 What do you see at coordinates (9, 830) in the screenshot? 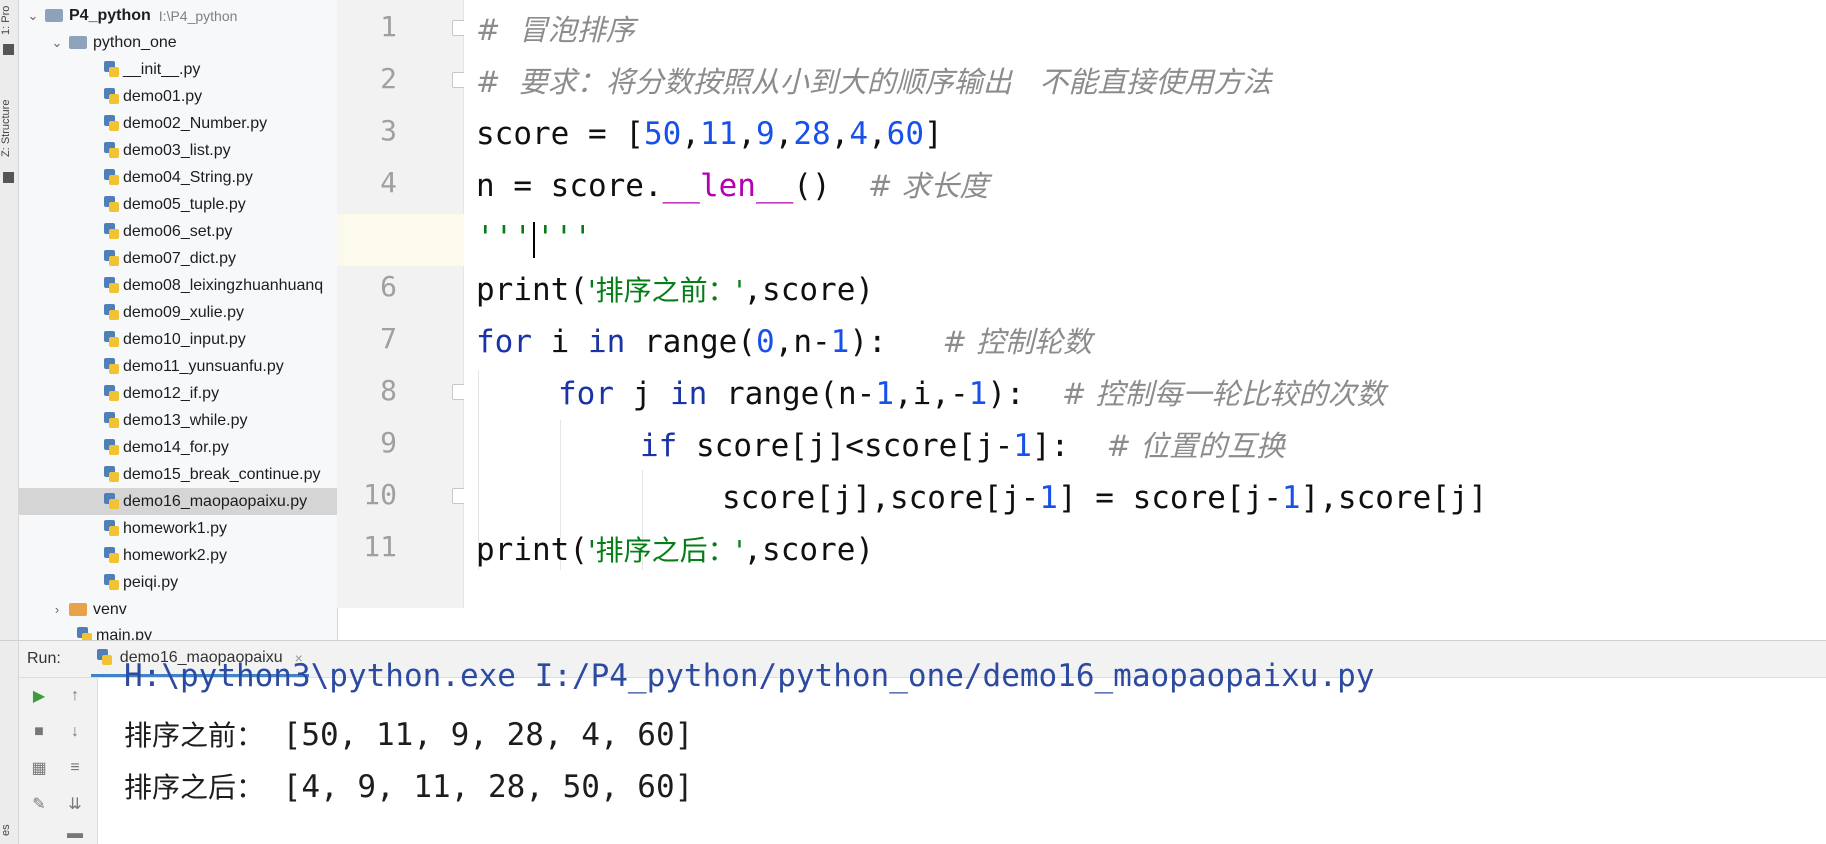
I see `favorites-tool-tab: es` at bounding box center [9, 830].